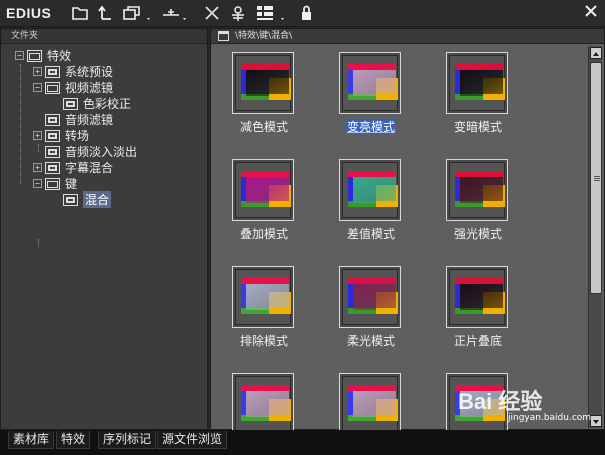 This screenshot has width=605, height=455. I want to click on tree-item: − 特效, so click(43, 55).